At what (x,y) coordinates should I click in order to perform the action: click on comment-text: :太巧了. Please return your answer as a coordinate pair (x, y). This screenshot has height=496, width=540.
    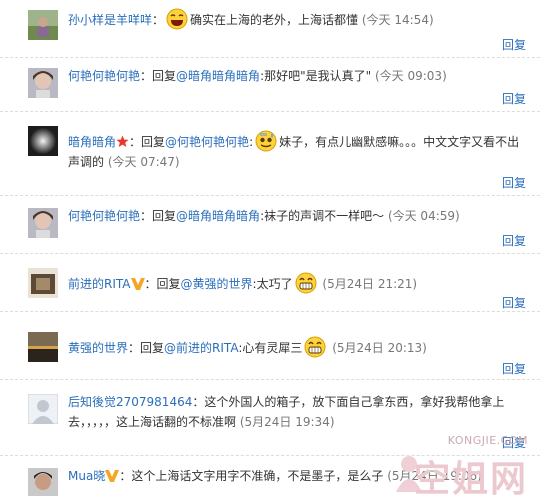
    Looking at the image, I should click on (272, 284).